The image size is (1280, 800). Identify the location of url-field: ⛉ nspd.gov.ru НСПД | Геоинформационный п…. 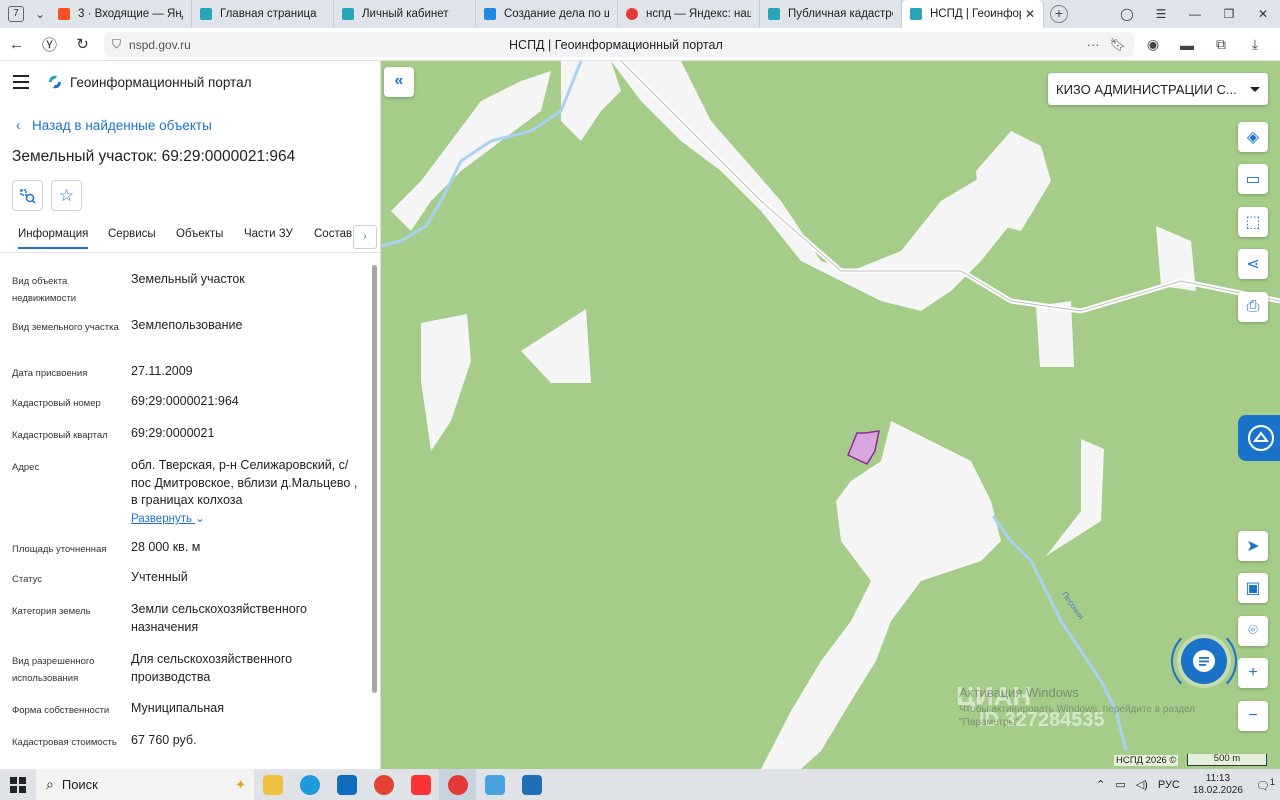
(619, 44).